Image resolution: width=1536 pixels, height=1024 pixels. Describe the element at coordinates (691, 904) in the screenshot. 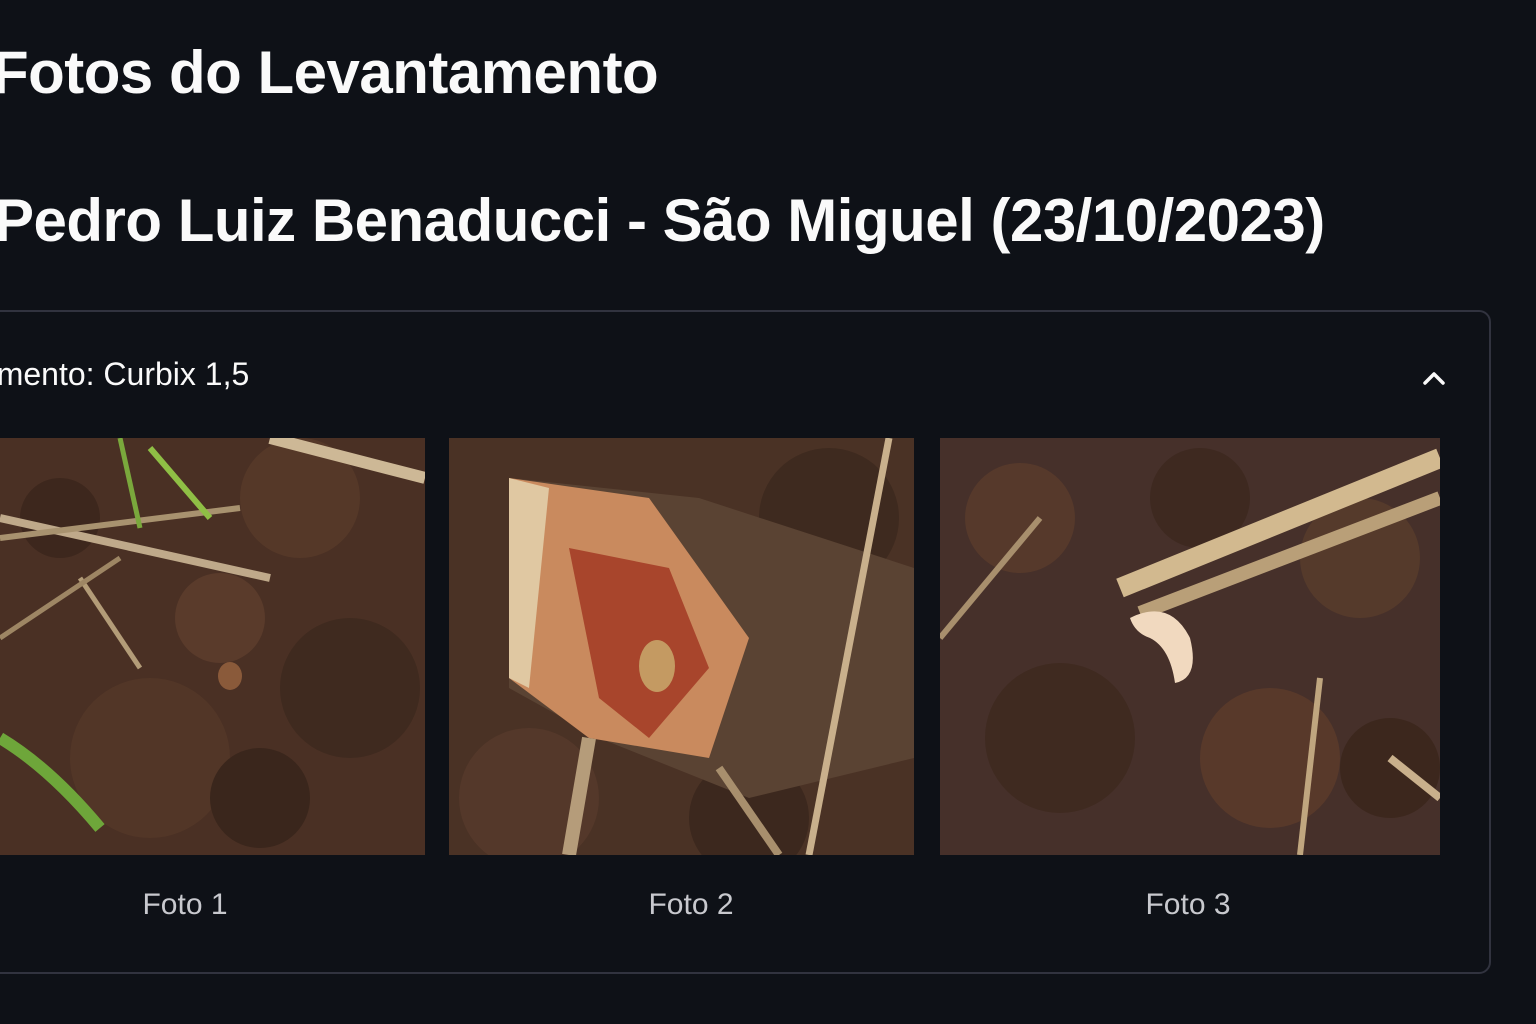

I see `photo-2-caption: Foto 2` at that location.